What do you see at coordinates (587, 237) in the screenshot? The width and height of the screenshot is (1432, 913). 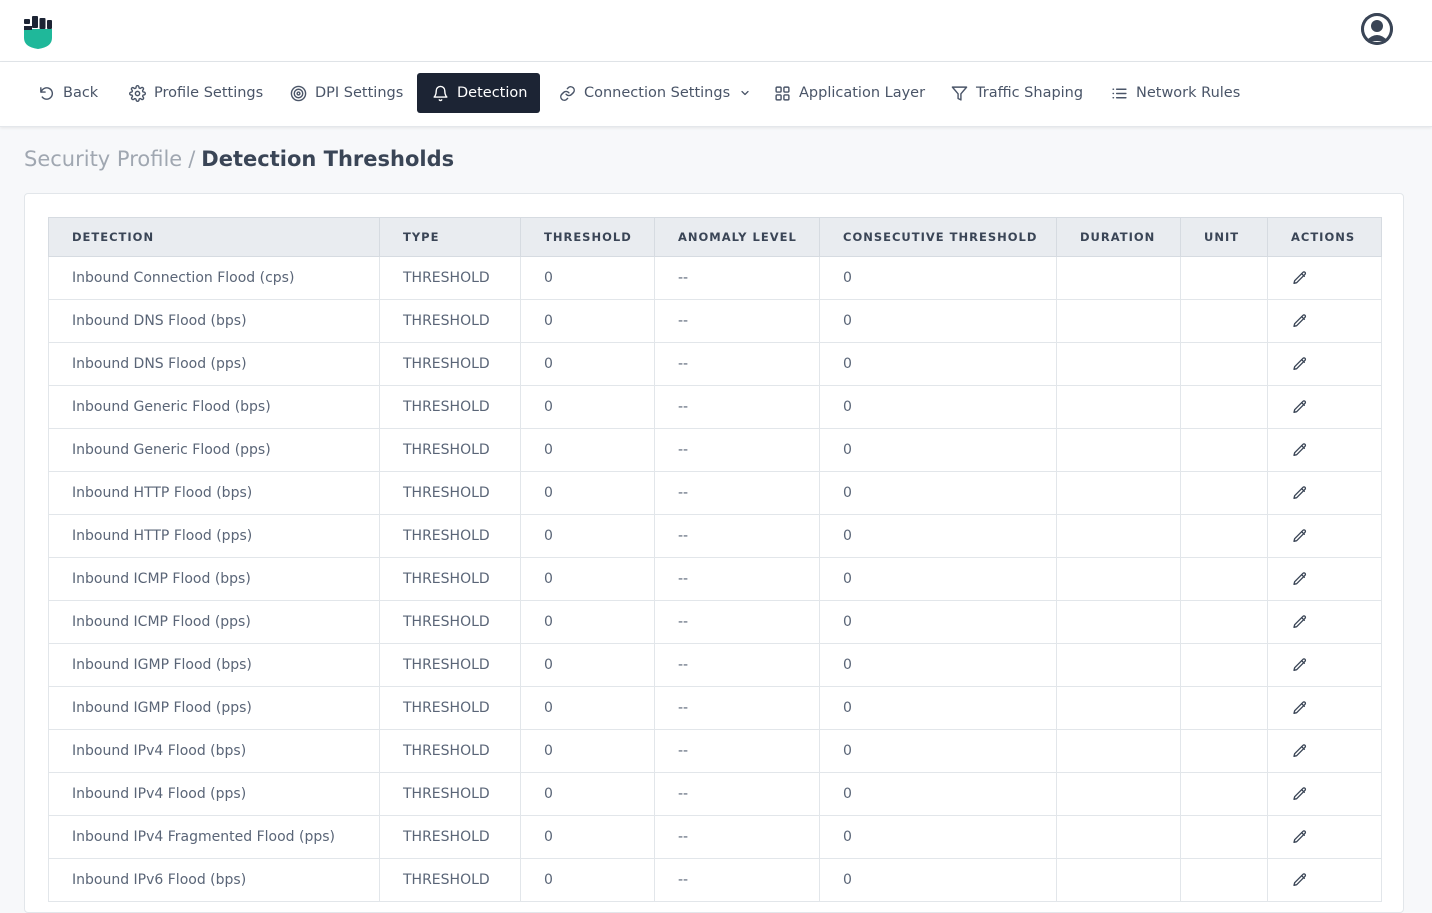 I see `column-header: THRESHOLD` at bounding box center [587, 237].